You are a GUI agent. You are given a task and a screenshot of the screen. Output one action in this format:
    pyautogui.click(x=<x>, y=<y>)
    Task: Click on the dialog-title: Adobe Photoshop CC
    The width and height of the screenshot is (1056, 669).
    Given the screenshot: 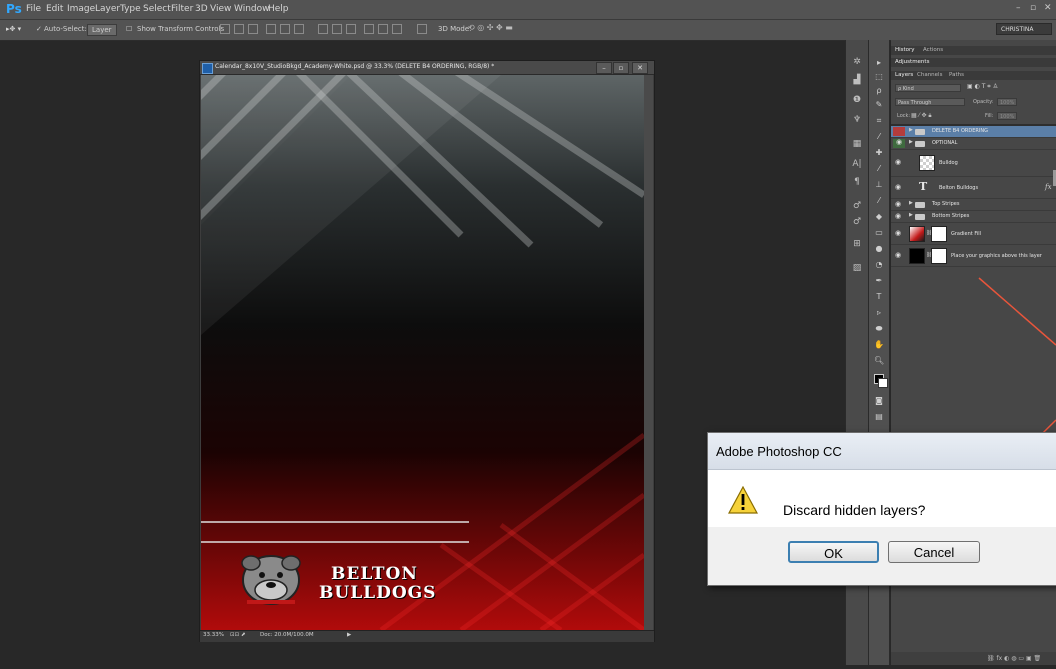 What is the action you would take?
    pyautogui.click(x=779, y=451)
    